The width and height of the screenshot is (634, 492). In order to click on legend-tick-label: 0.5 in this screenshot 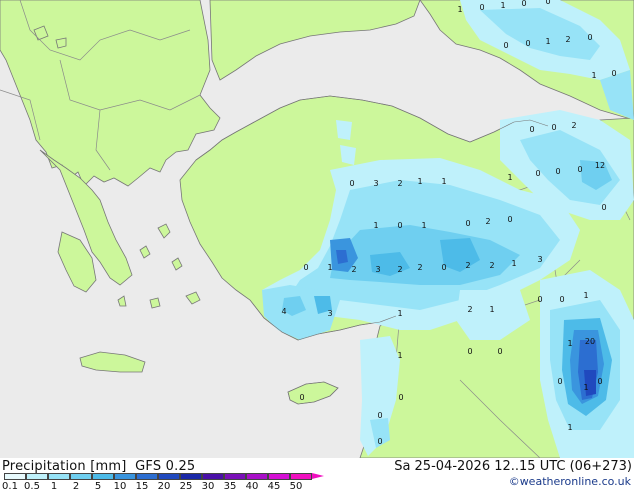, I will do `click(32, 486)`.